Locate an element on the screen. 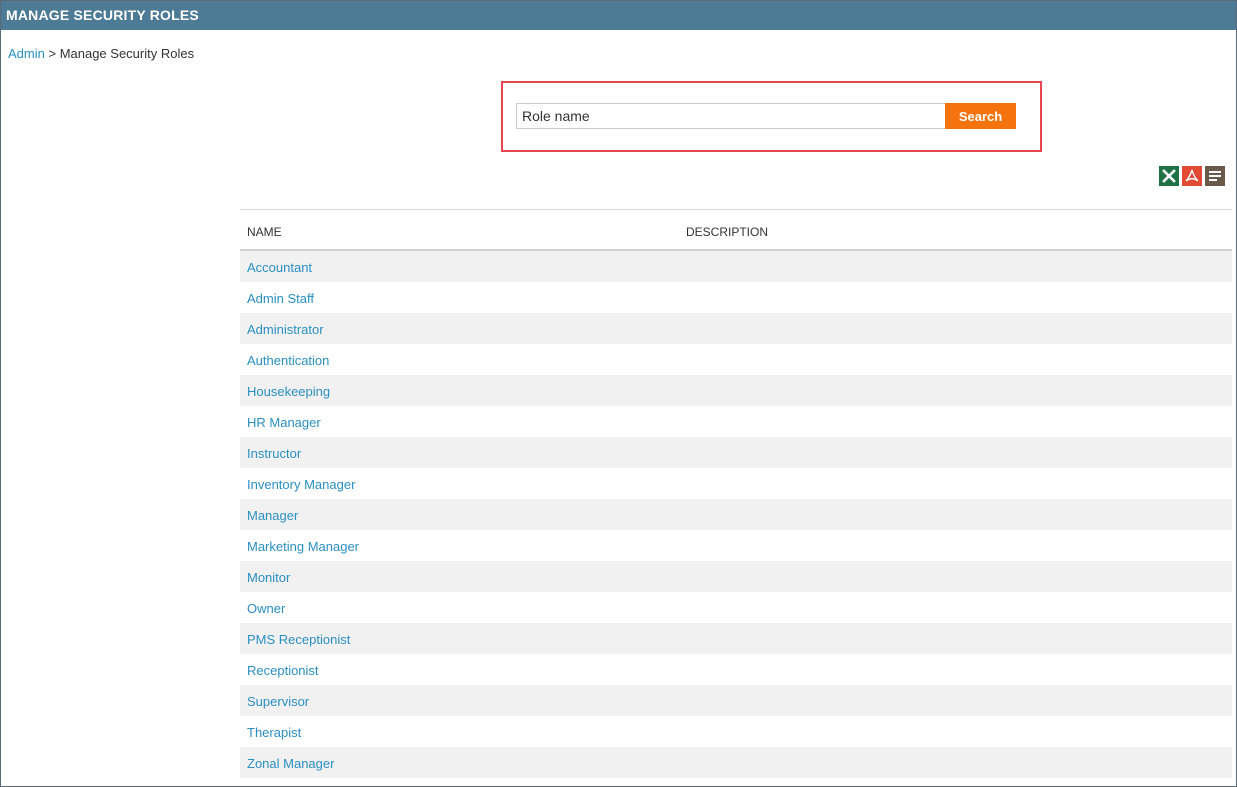 This screenshot has height=787, width=1237. table-row: Receptionist is located at coordinates (736, 669).